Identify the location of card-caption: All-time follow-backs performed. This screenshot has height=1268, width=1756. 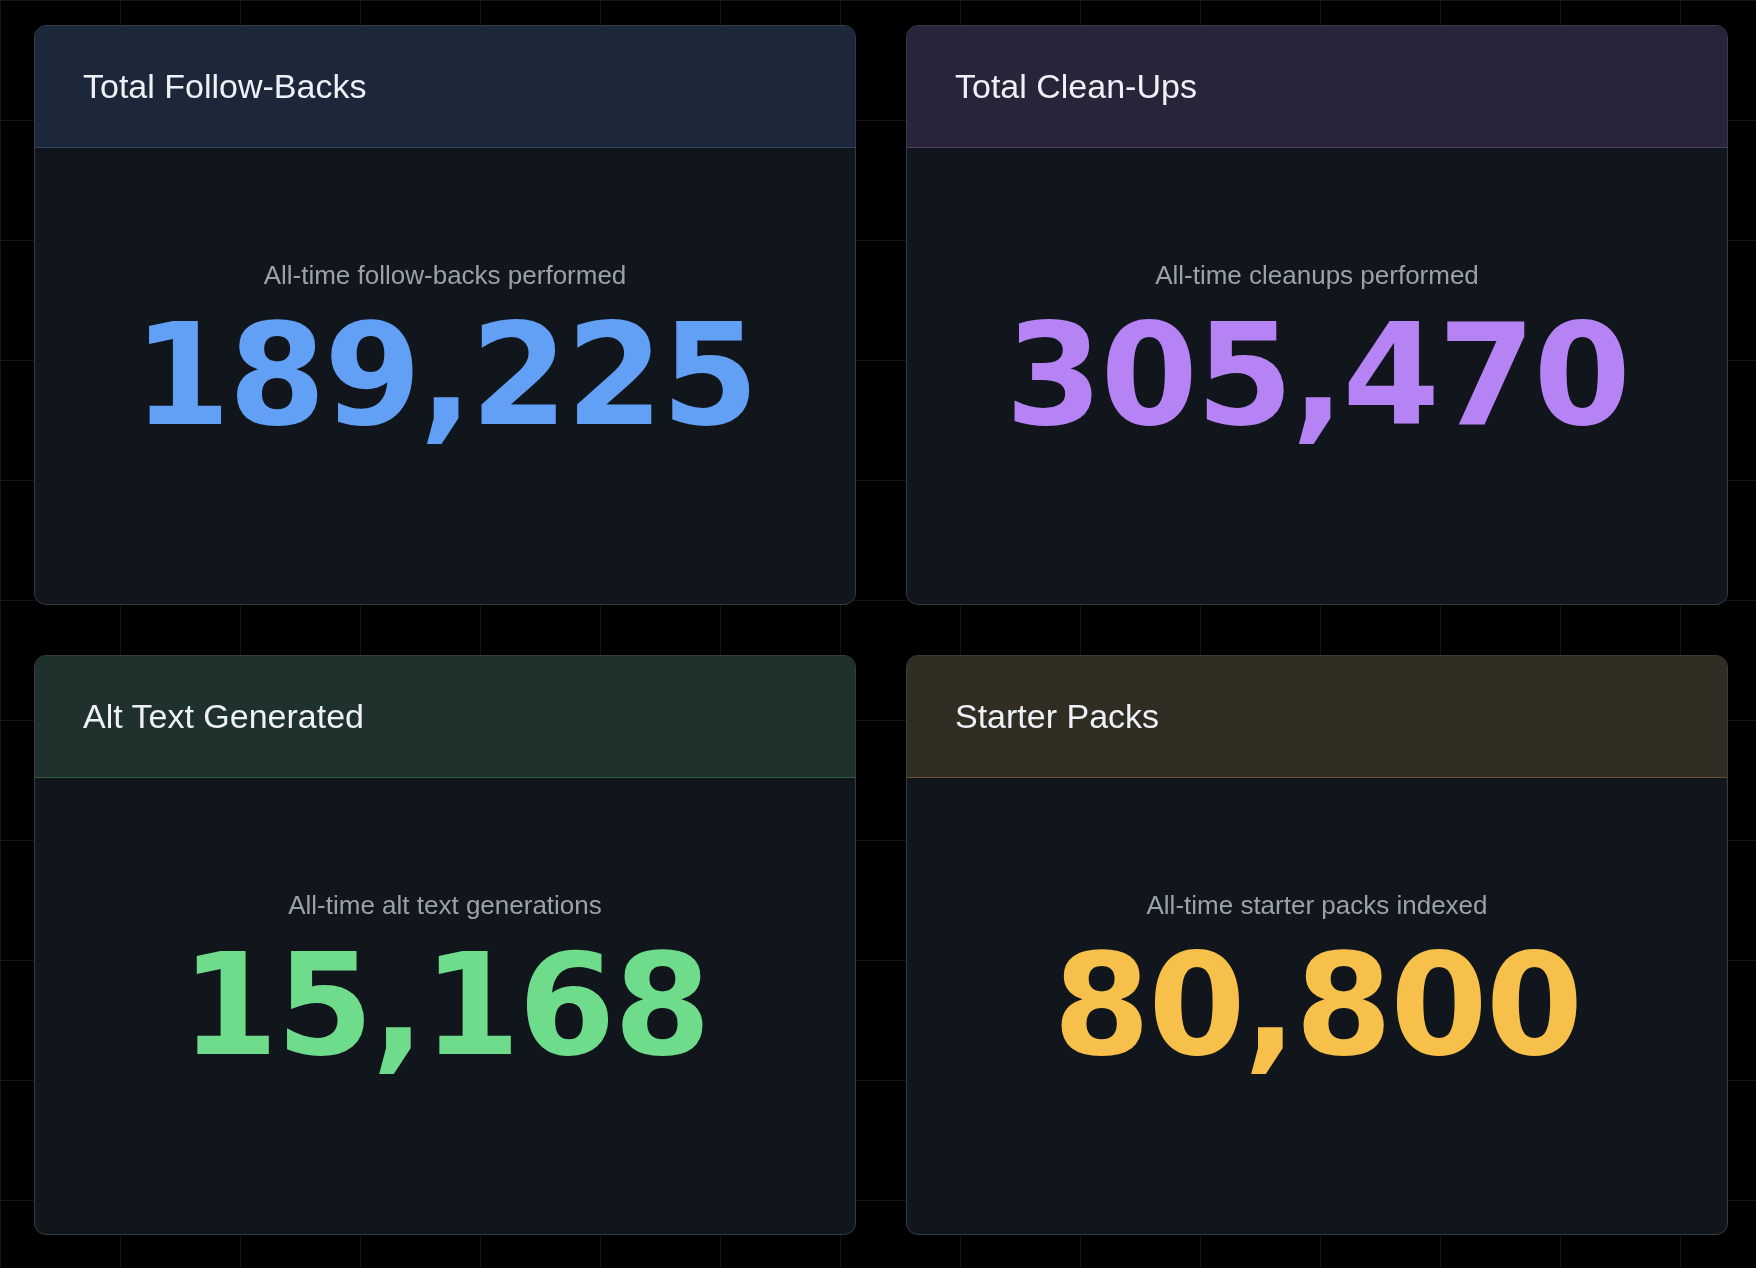
(445, 275).